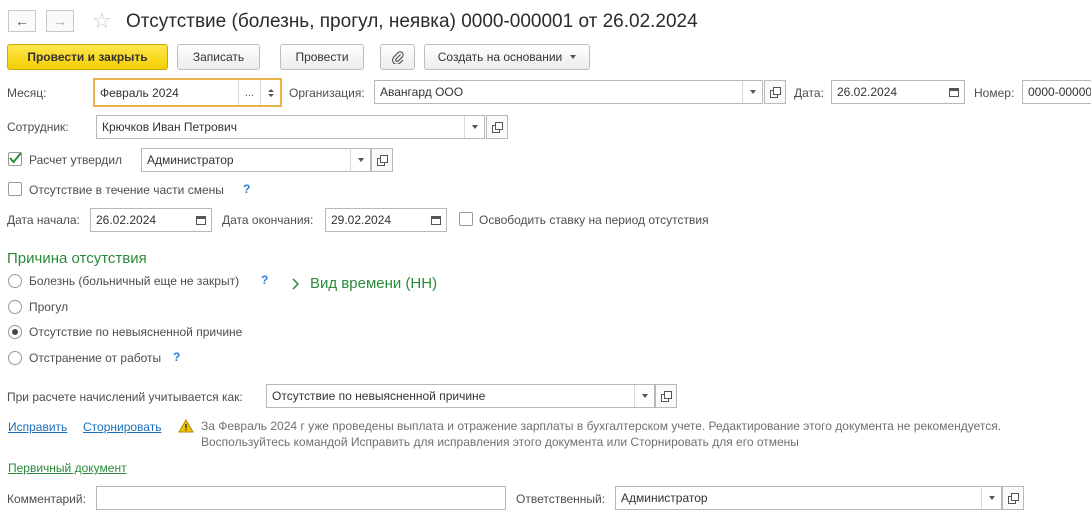 This screenshot has height=520, width=1091. What do you see at coordinates (568, 92) in the screenshot?
I see `organization-field: Авангард ООО` at bounding box center [568, 92].